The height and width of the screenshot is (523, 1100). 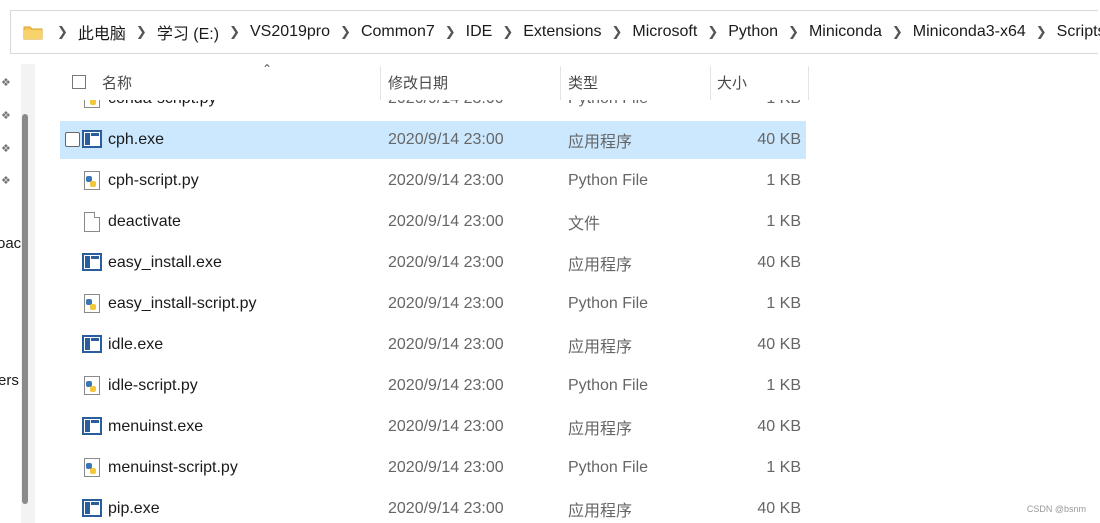 What do you see at coordinates (1056, 509) in the screenshot?
I see `watermark: CSDN @bsnm` at bounding box center [1056, 509].